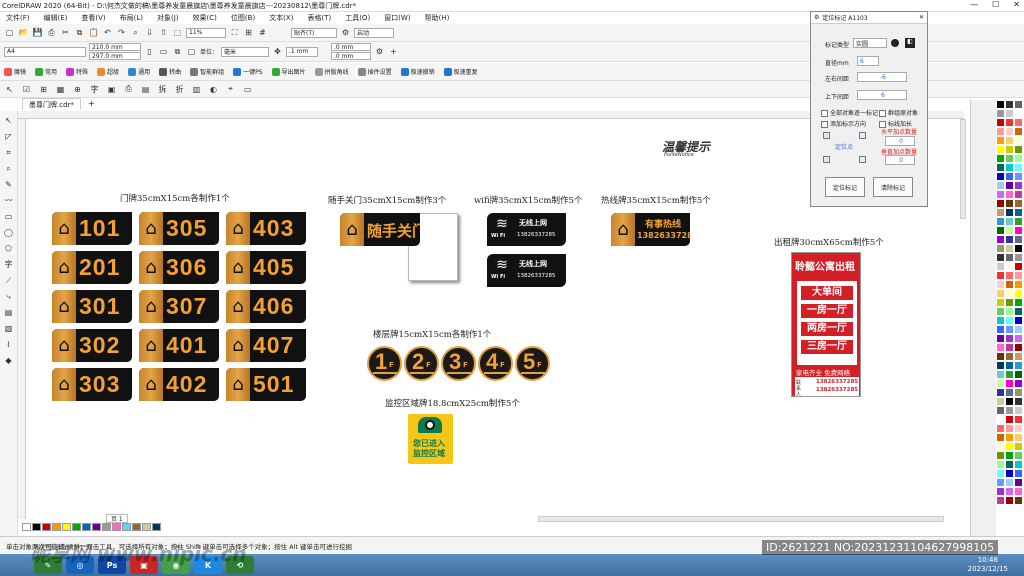 The image size is (1024, 576). Describe the element at coordinates (974, 4) in the screenshot. I see `minimize-icon: —` at that location.